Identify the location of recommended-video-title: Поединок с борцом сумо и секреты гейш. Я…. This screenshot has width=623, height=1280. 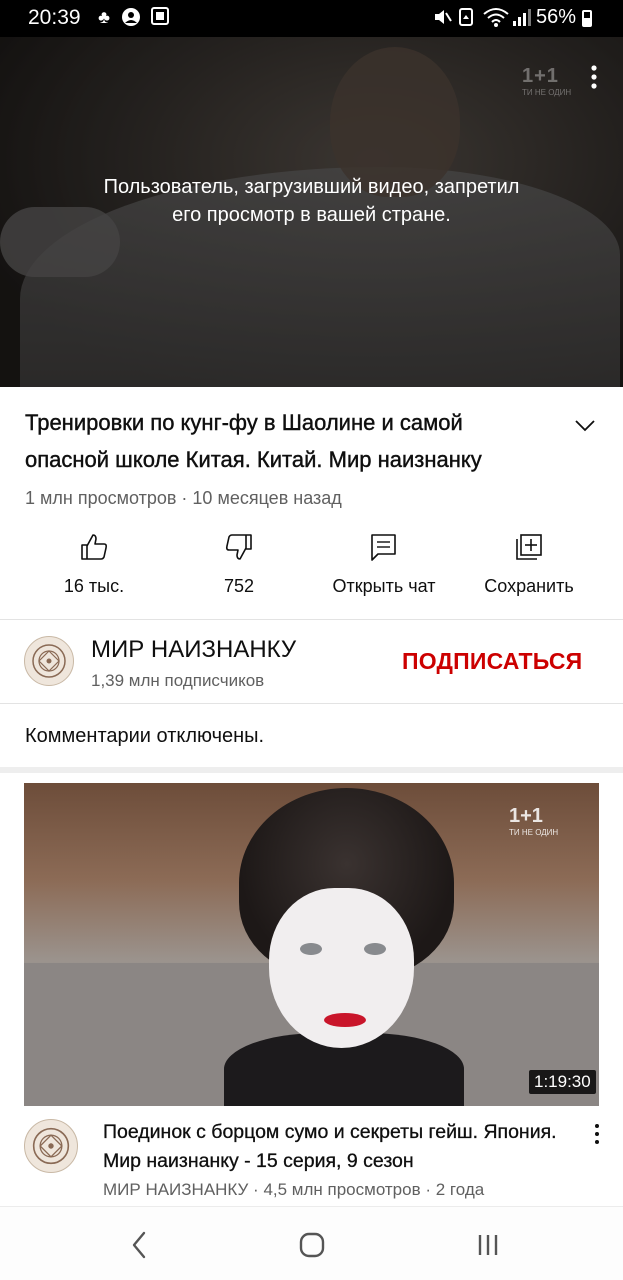
(338, 1147).